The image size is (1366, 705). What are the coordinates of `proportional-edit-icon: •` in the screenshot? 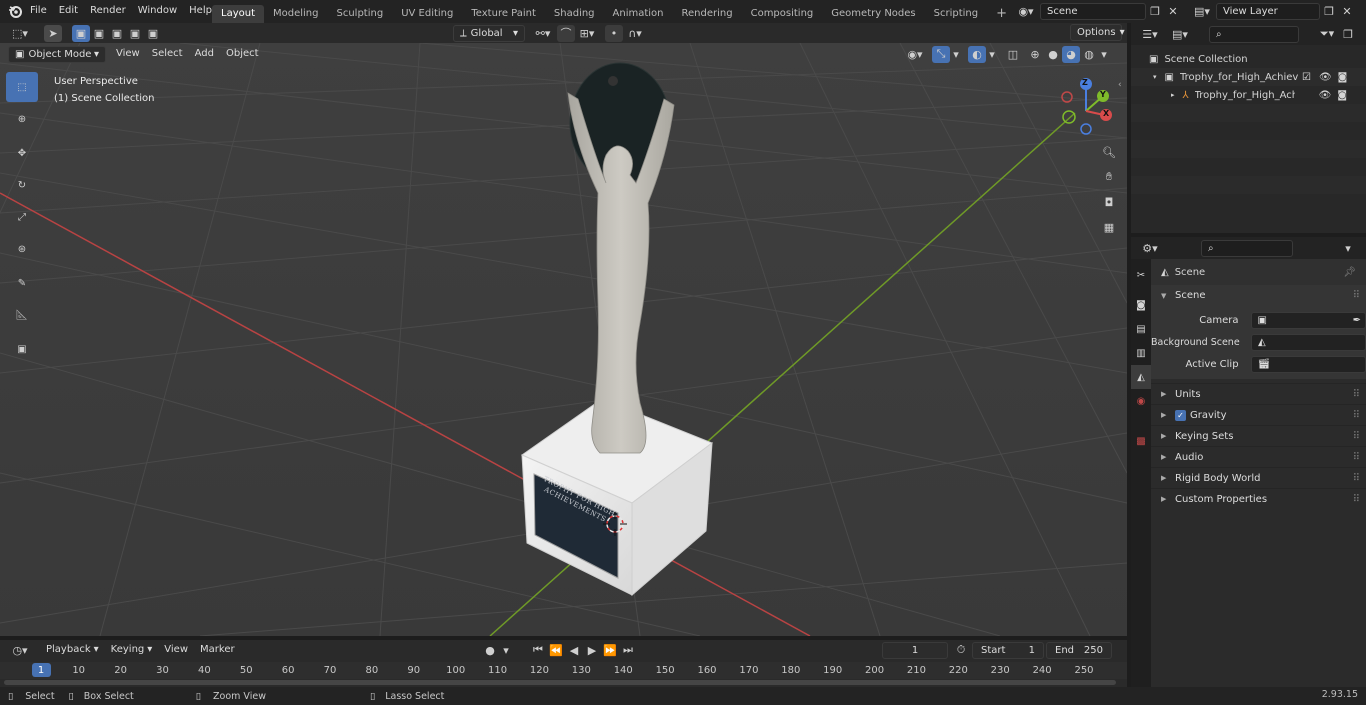 It's located at (614, 33).